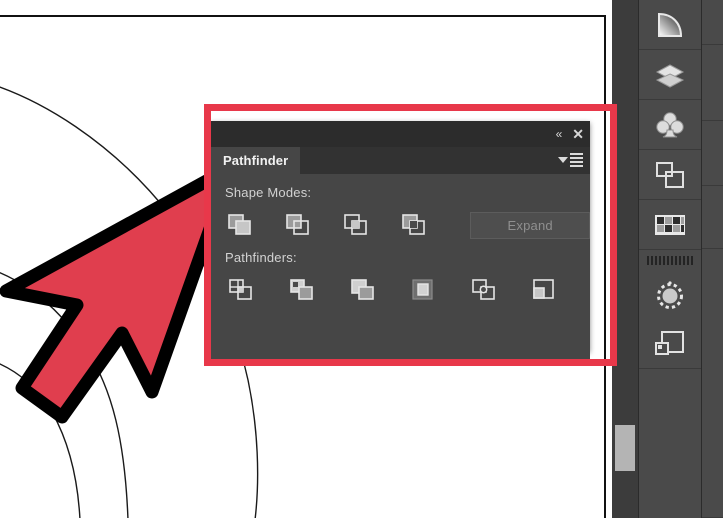  Describe the element at coordinates (625, 448) in the screenshot. I see `dock-scrollbar-thumb` at that location.